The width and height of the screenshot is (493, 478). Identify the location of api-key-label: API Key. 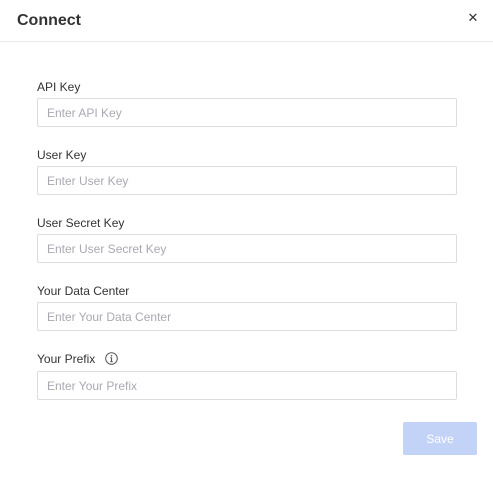
(59, 87).